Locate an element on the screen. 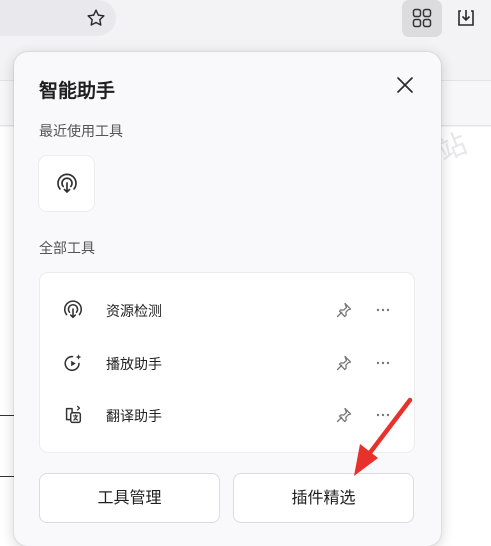 The height and width of the screenshot is (546, 491). panel-title: 智能助手 is located at coordinates (77, 91).